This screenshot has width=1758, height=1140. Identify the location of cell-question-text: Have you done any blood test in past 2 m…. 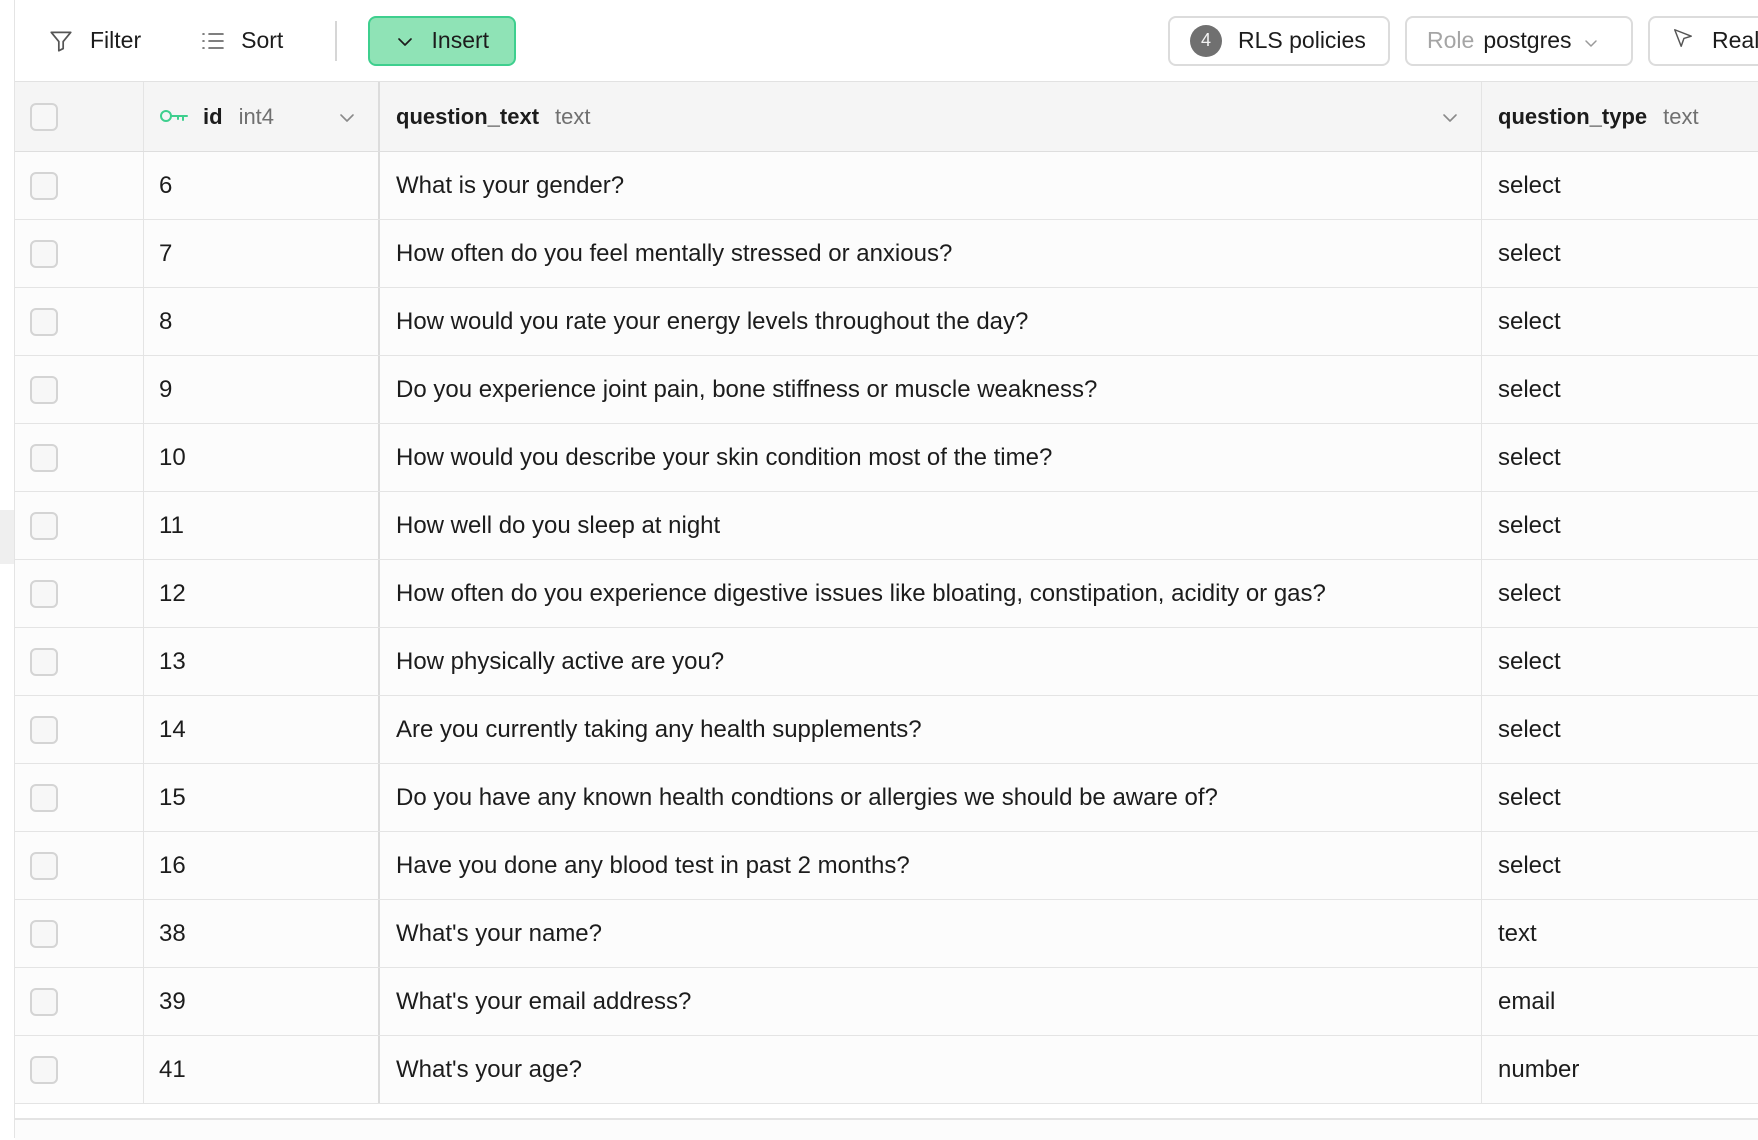
(931, 865).